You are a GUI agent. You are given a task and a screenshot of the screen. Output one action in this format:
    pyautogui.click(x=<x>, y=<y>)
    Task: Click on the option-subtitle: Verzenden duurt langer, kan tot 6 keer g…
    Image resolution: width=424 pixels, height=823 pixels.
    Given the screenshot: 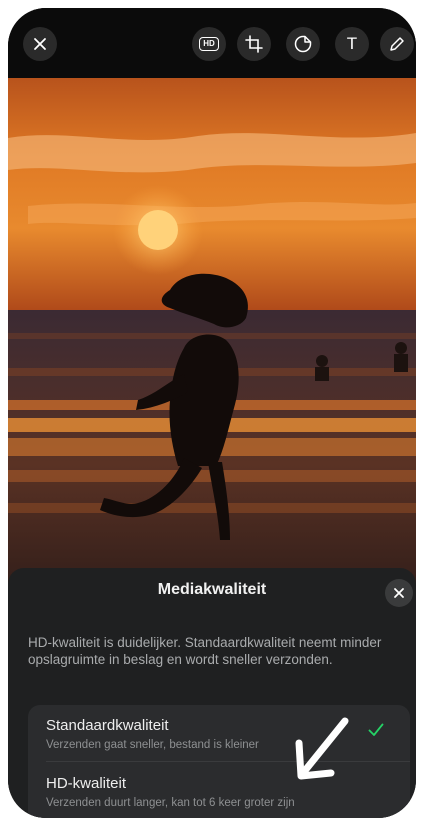 What is the action you would take?
    pyautogui.click(x=170, y=803)
    